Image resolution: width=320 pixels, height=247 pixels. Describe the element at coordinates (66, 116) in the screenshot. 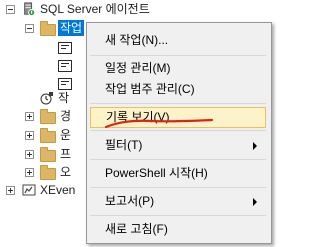

I see `tree-node-label: 경` at that location.